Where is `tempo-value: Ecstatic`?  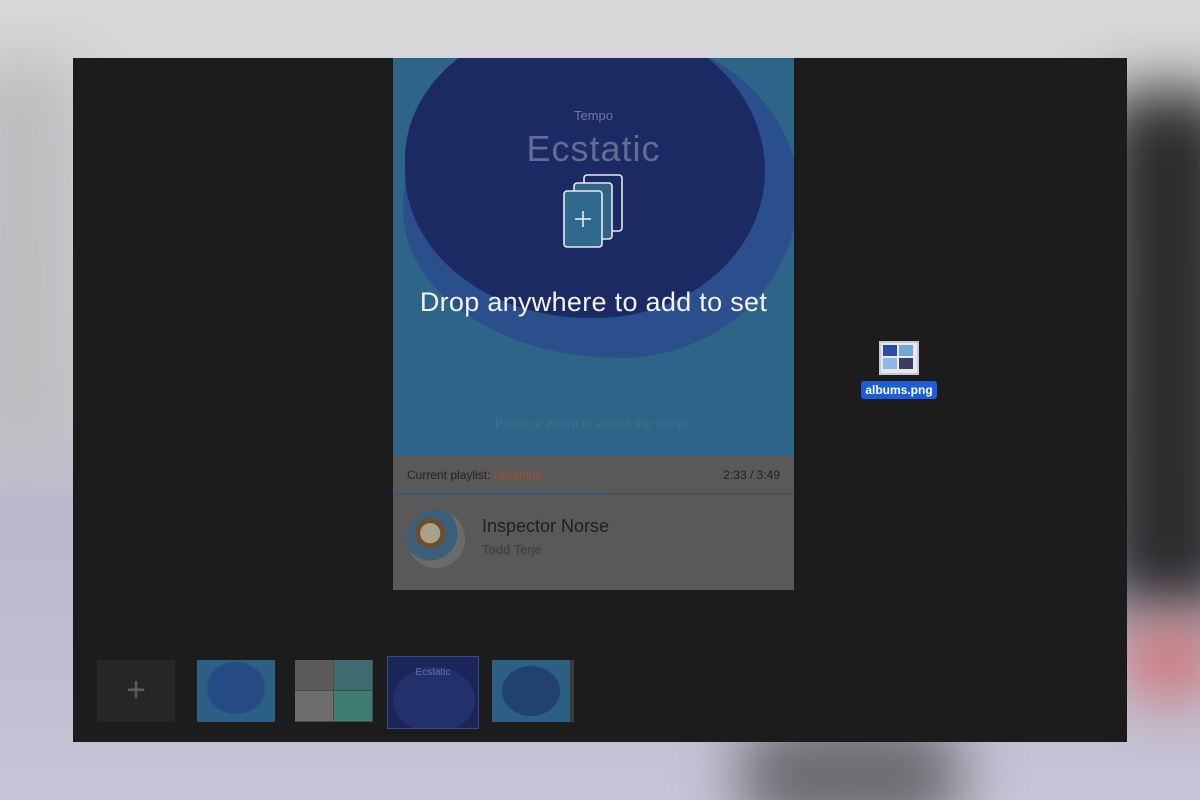
tempo-value: Ecstatic is located at coordinates (593, 148).